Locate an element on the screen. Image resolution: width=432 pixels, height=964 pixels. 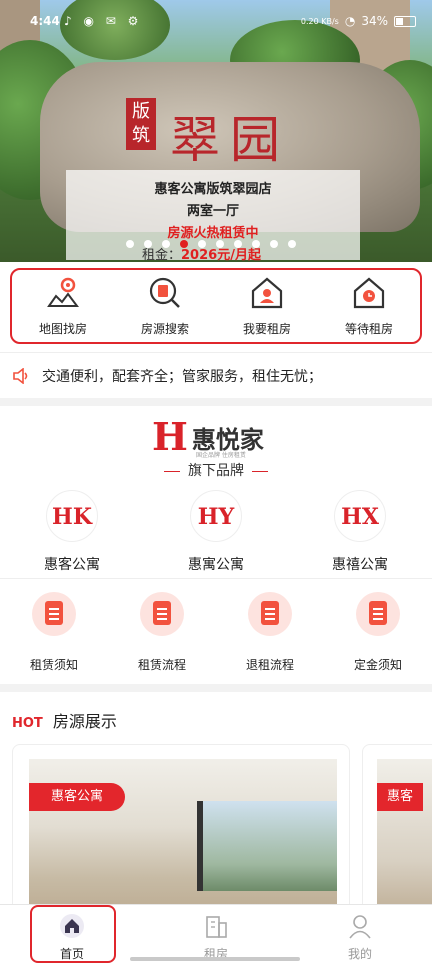
wifi-icon: ◔ is located at coordinates (350, 21).